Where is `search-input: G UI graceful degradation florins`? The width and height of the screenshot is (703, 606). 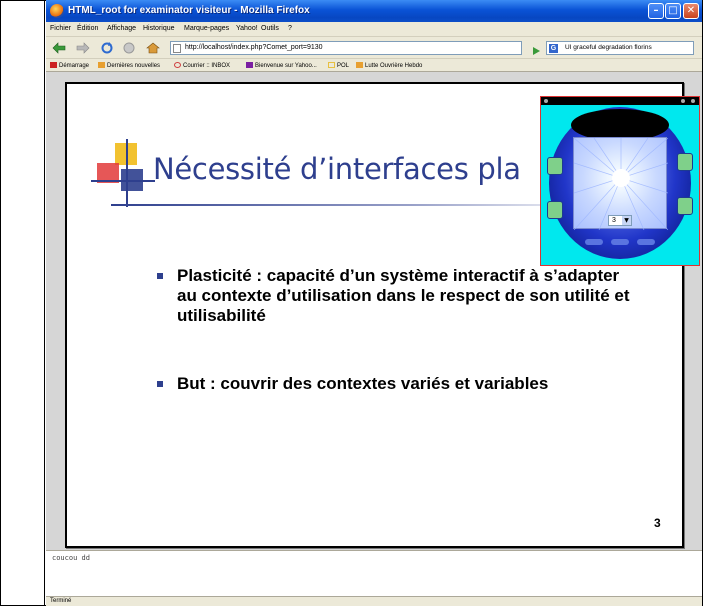 search-input: G UI graceful degradation florins is located at coordinates (620, 48).